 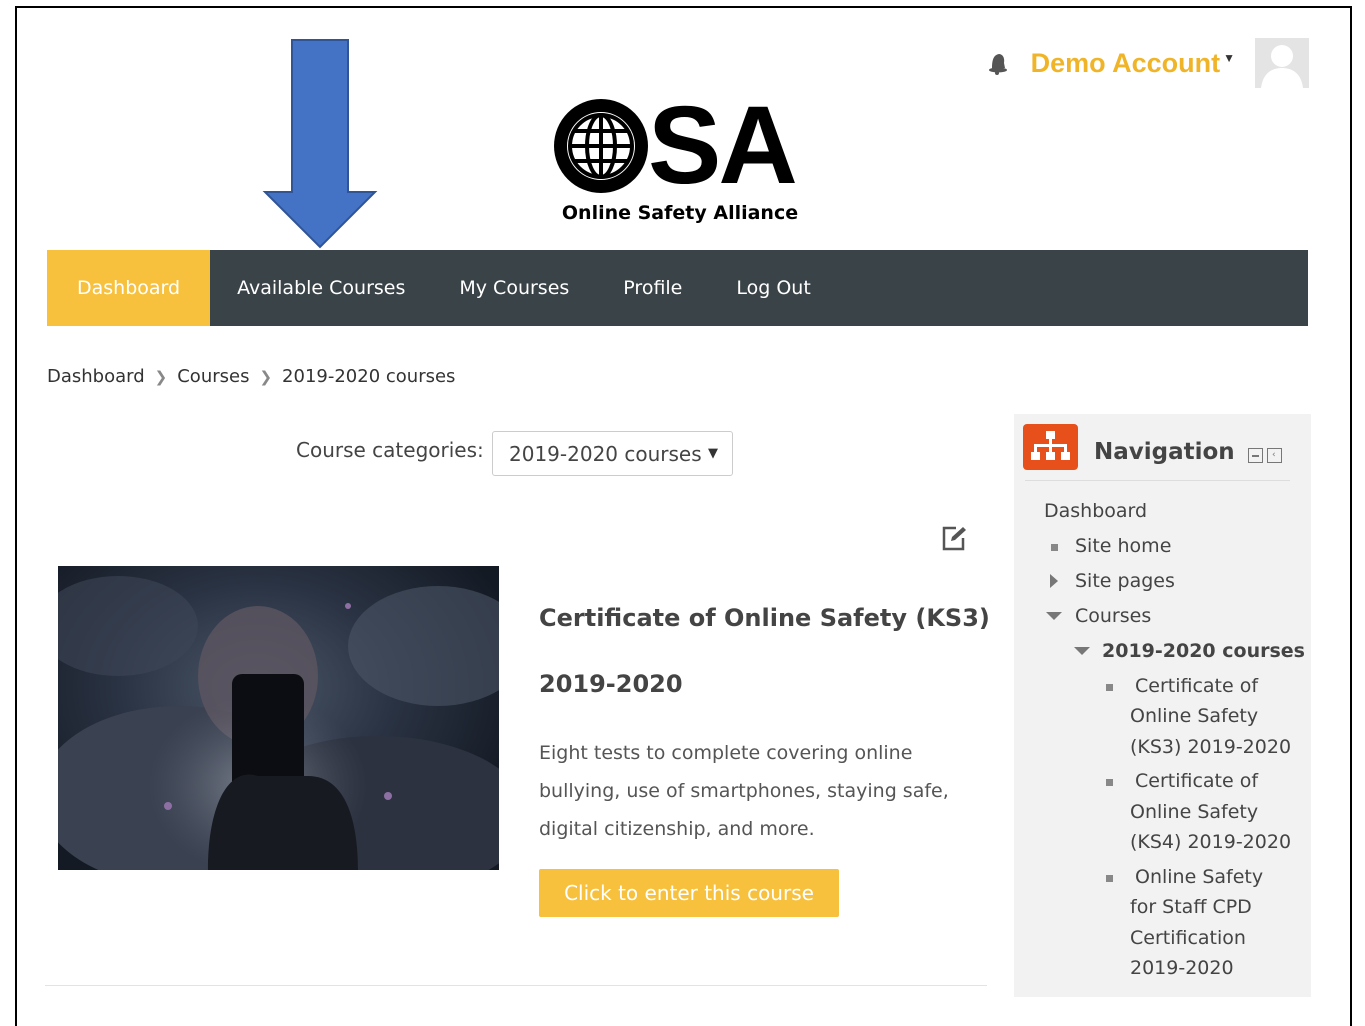 I want to click on course-divider, so click(x=516, y=985).